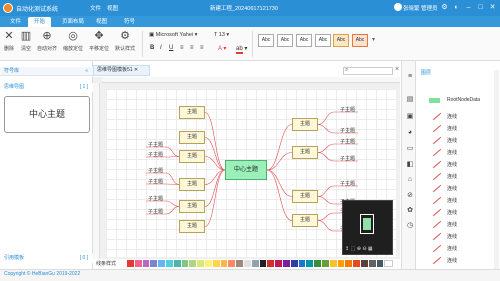  Describe the element at coordinates (246, 170) in the screenshot. I see `center-topic: 中心主题` at that location.